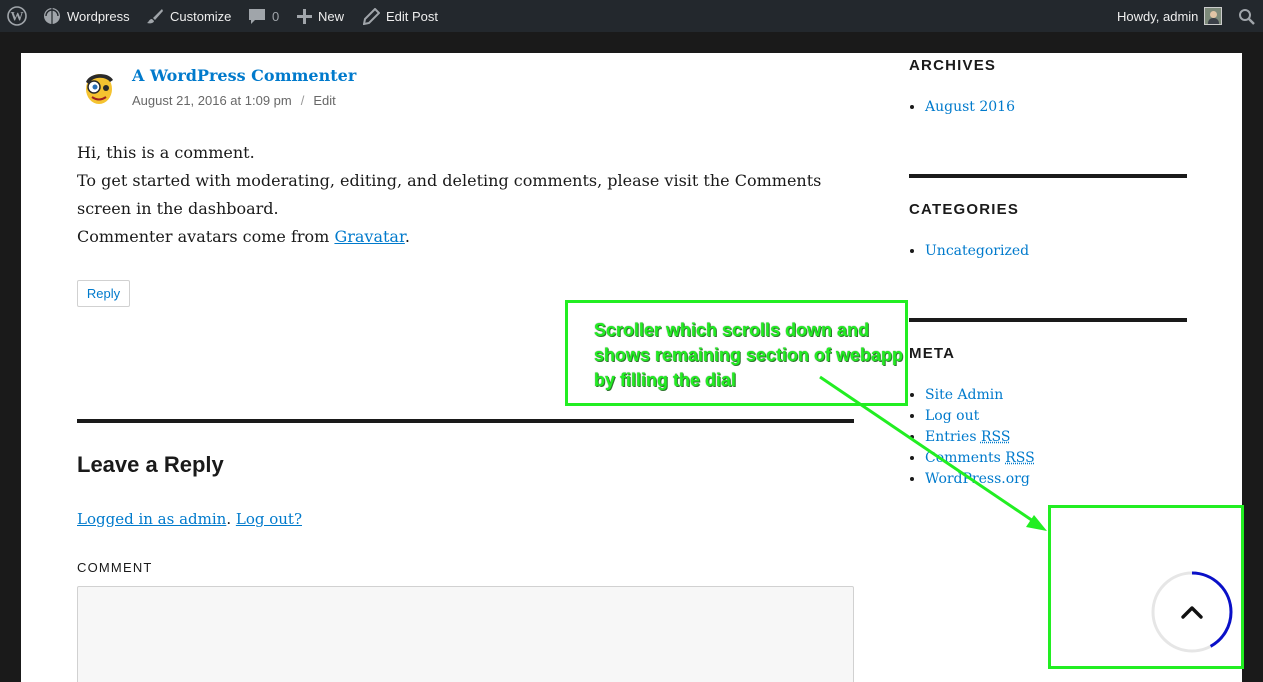  What do you see at coordinates (371, 16) in the screenshot?
I see `pencil-icon` at bounding box center [371, 16].